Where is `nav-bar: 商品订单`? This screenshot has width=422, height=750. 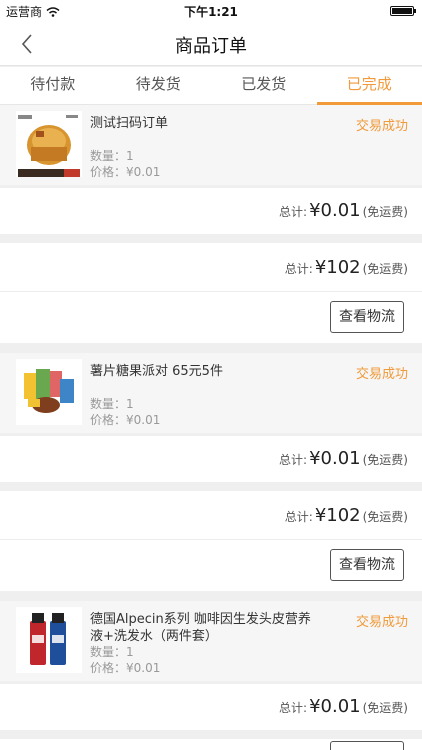
nav-bar: 商品订单 is located at coordinates (211, 44).